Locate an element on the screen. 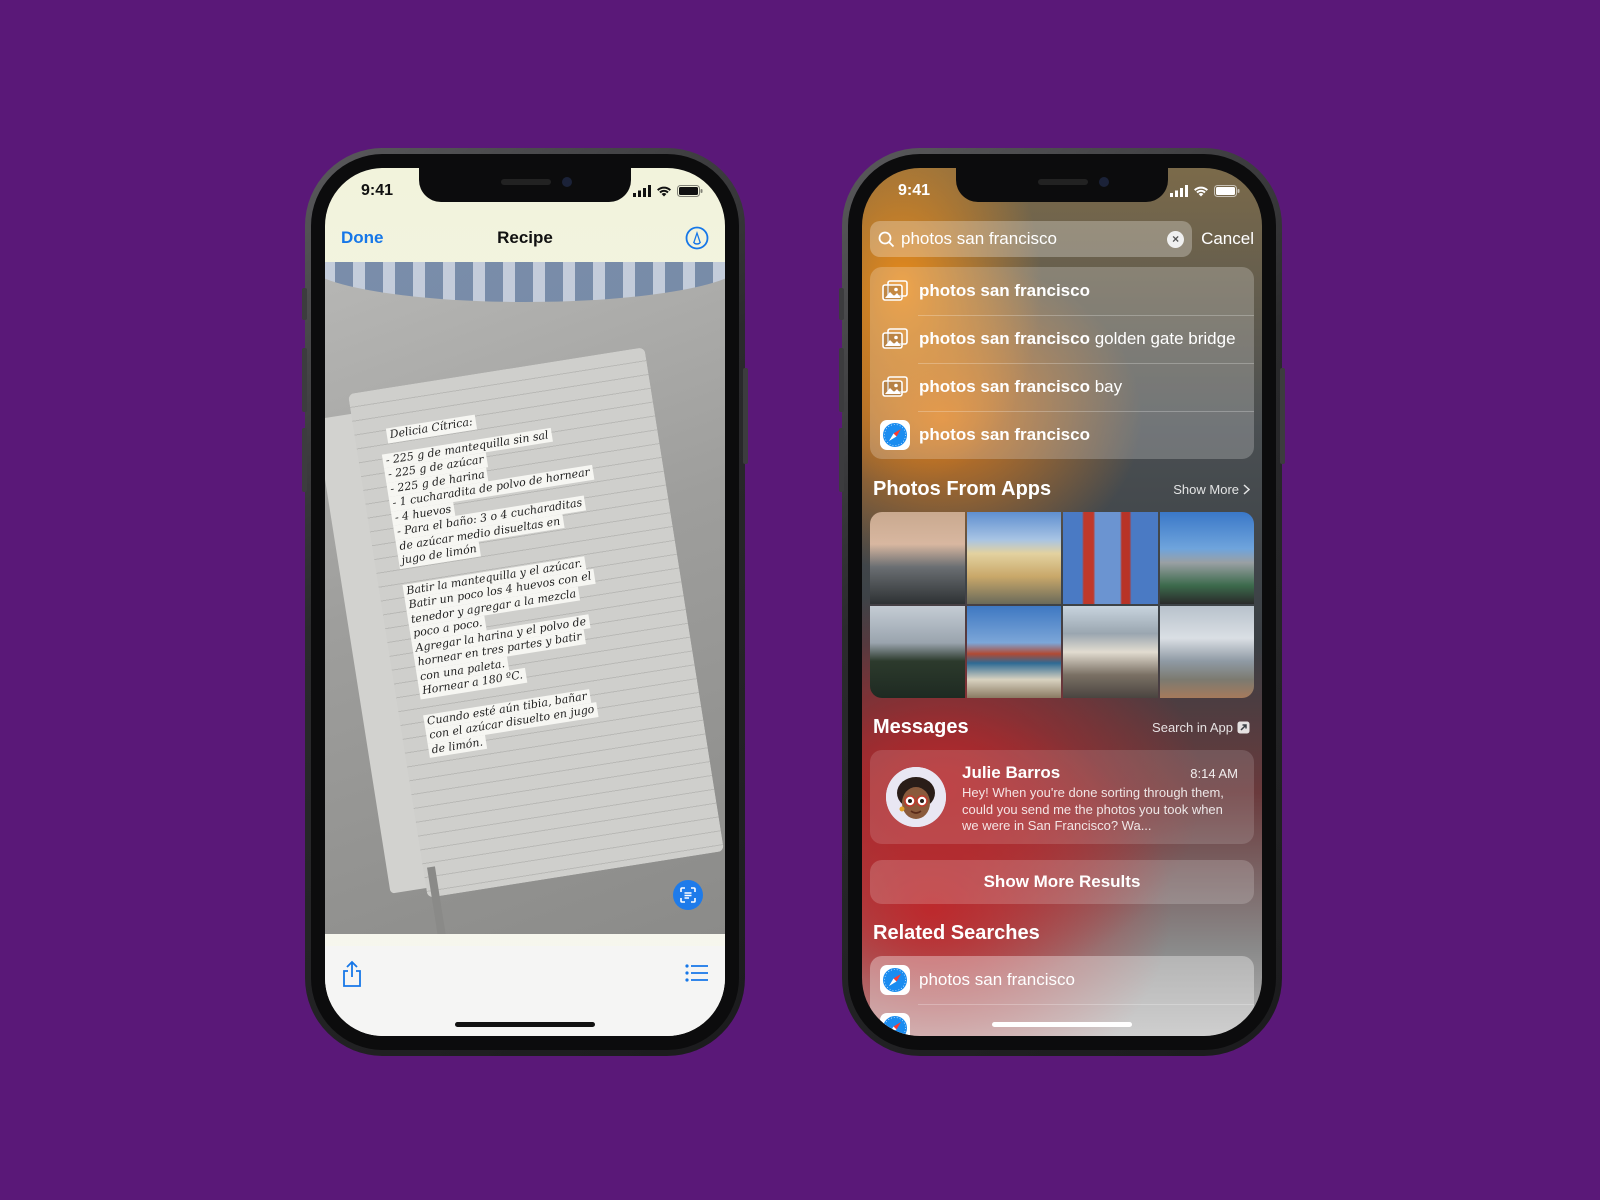 This screenshot has height=1200, width=1600. avatar is located at coordinates (916, 797).